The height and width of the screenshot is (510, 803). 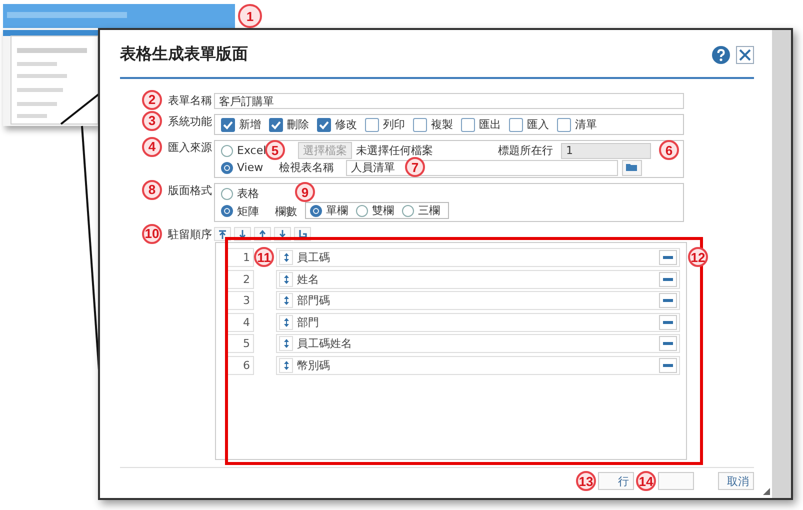 What do you see at coordinates (586, 124) in the screenshot?
I see `option-label: 清單` at bounding box center [586, 124].